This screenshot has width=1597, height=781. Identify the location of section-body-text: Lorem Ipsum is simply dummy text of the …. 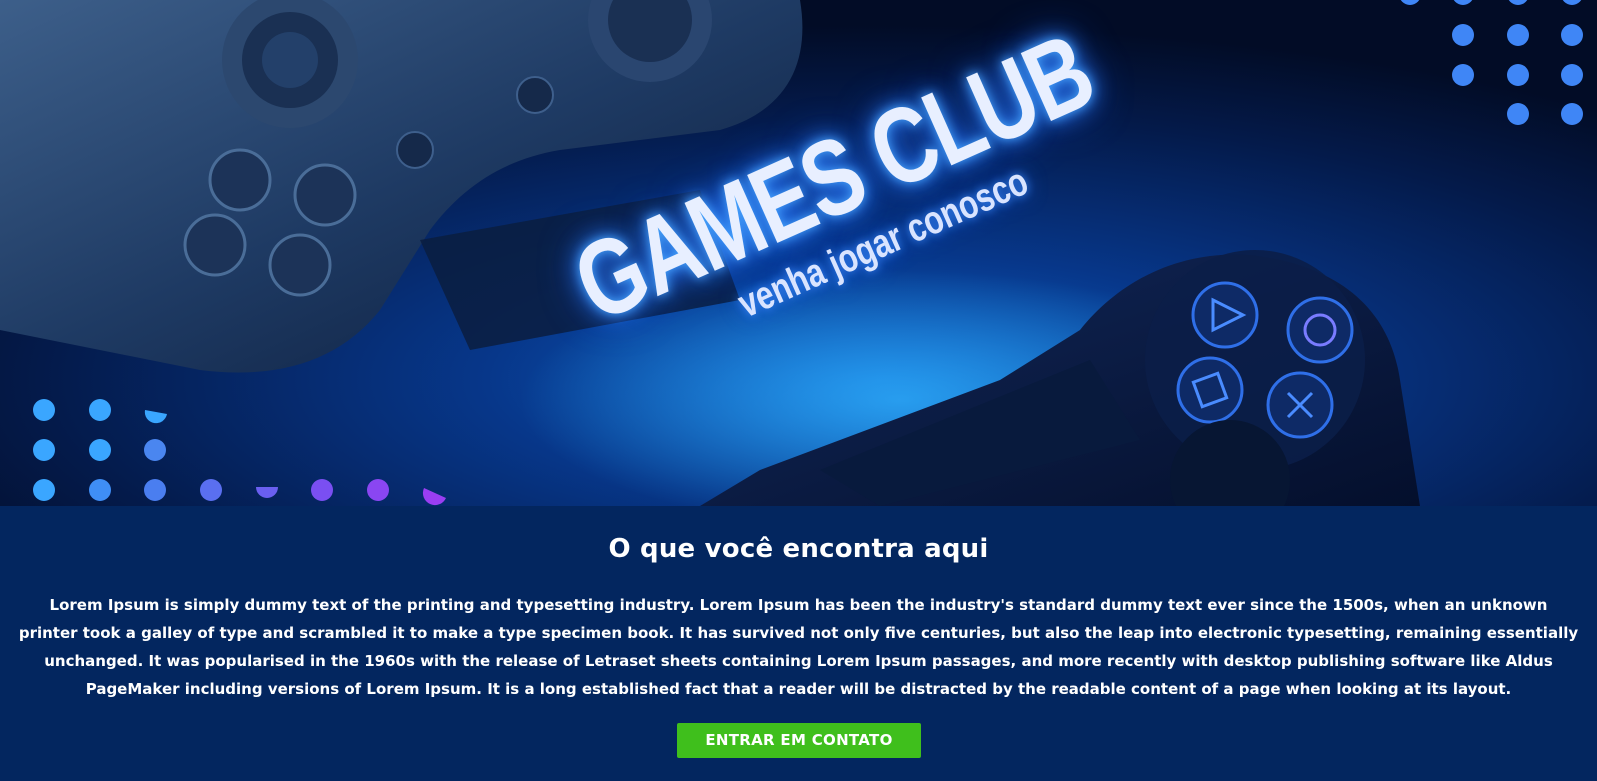
(798, 647).